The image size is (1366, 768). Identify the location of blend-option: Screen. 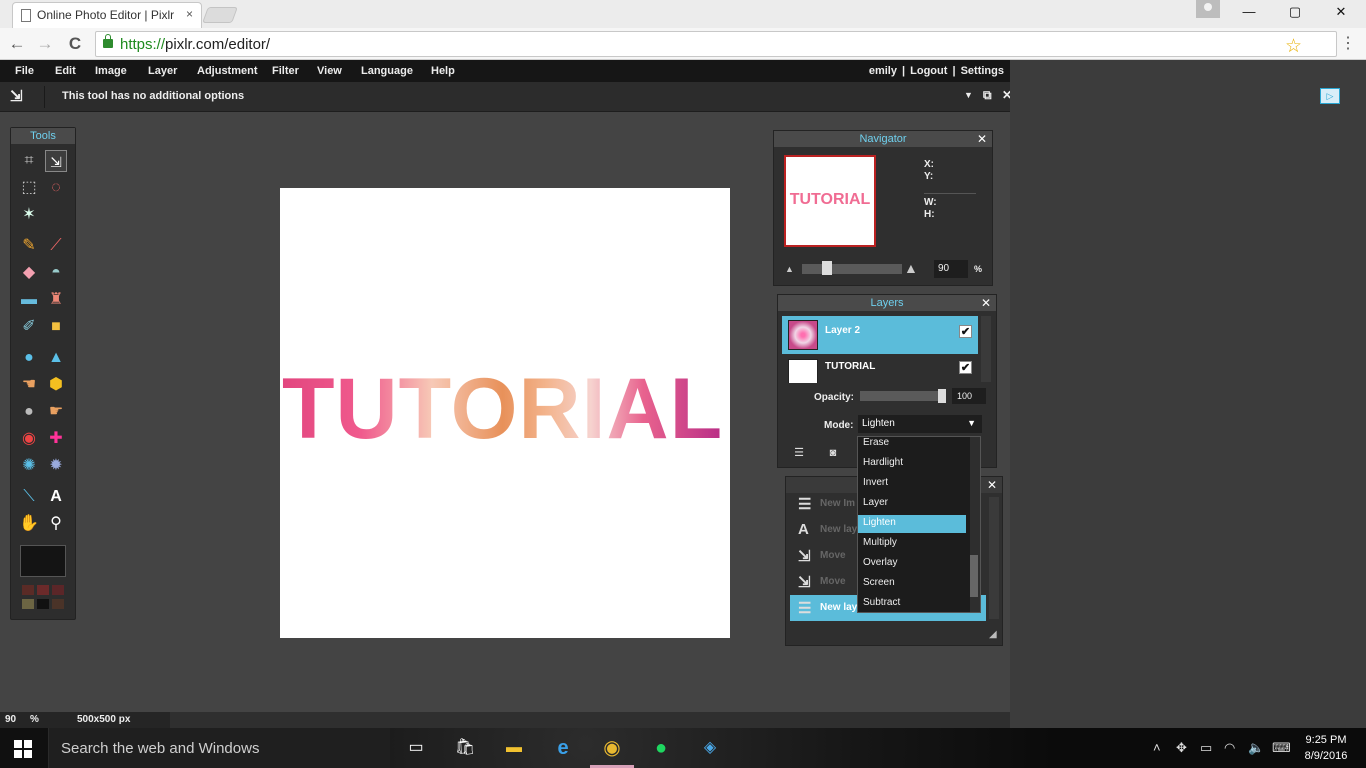
(912, 584).